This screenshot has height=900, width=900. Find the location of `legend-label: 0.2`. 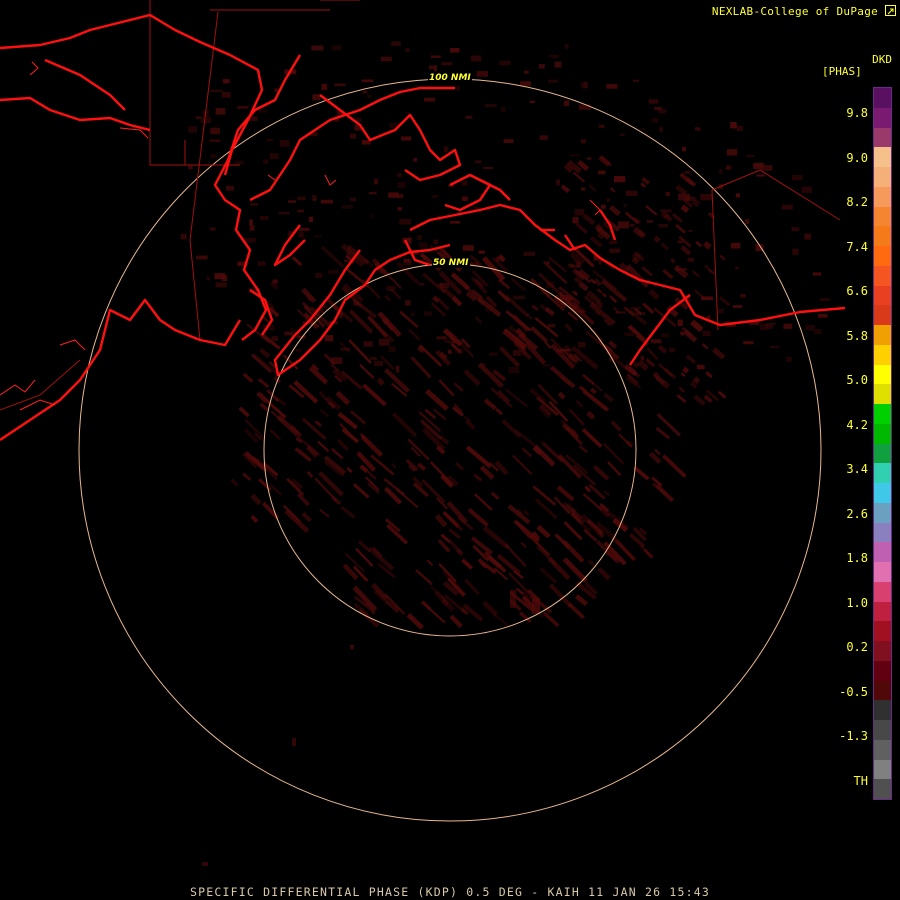

legend-label: 0.2 is located at coordinates (857, 647).